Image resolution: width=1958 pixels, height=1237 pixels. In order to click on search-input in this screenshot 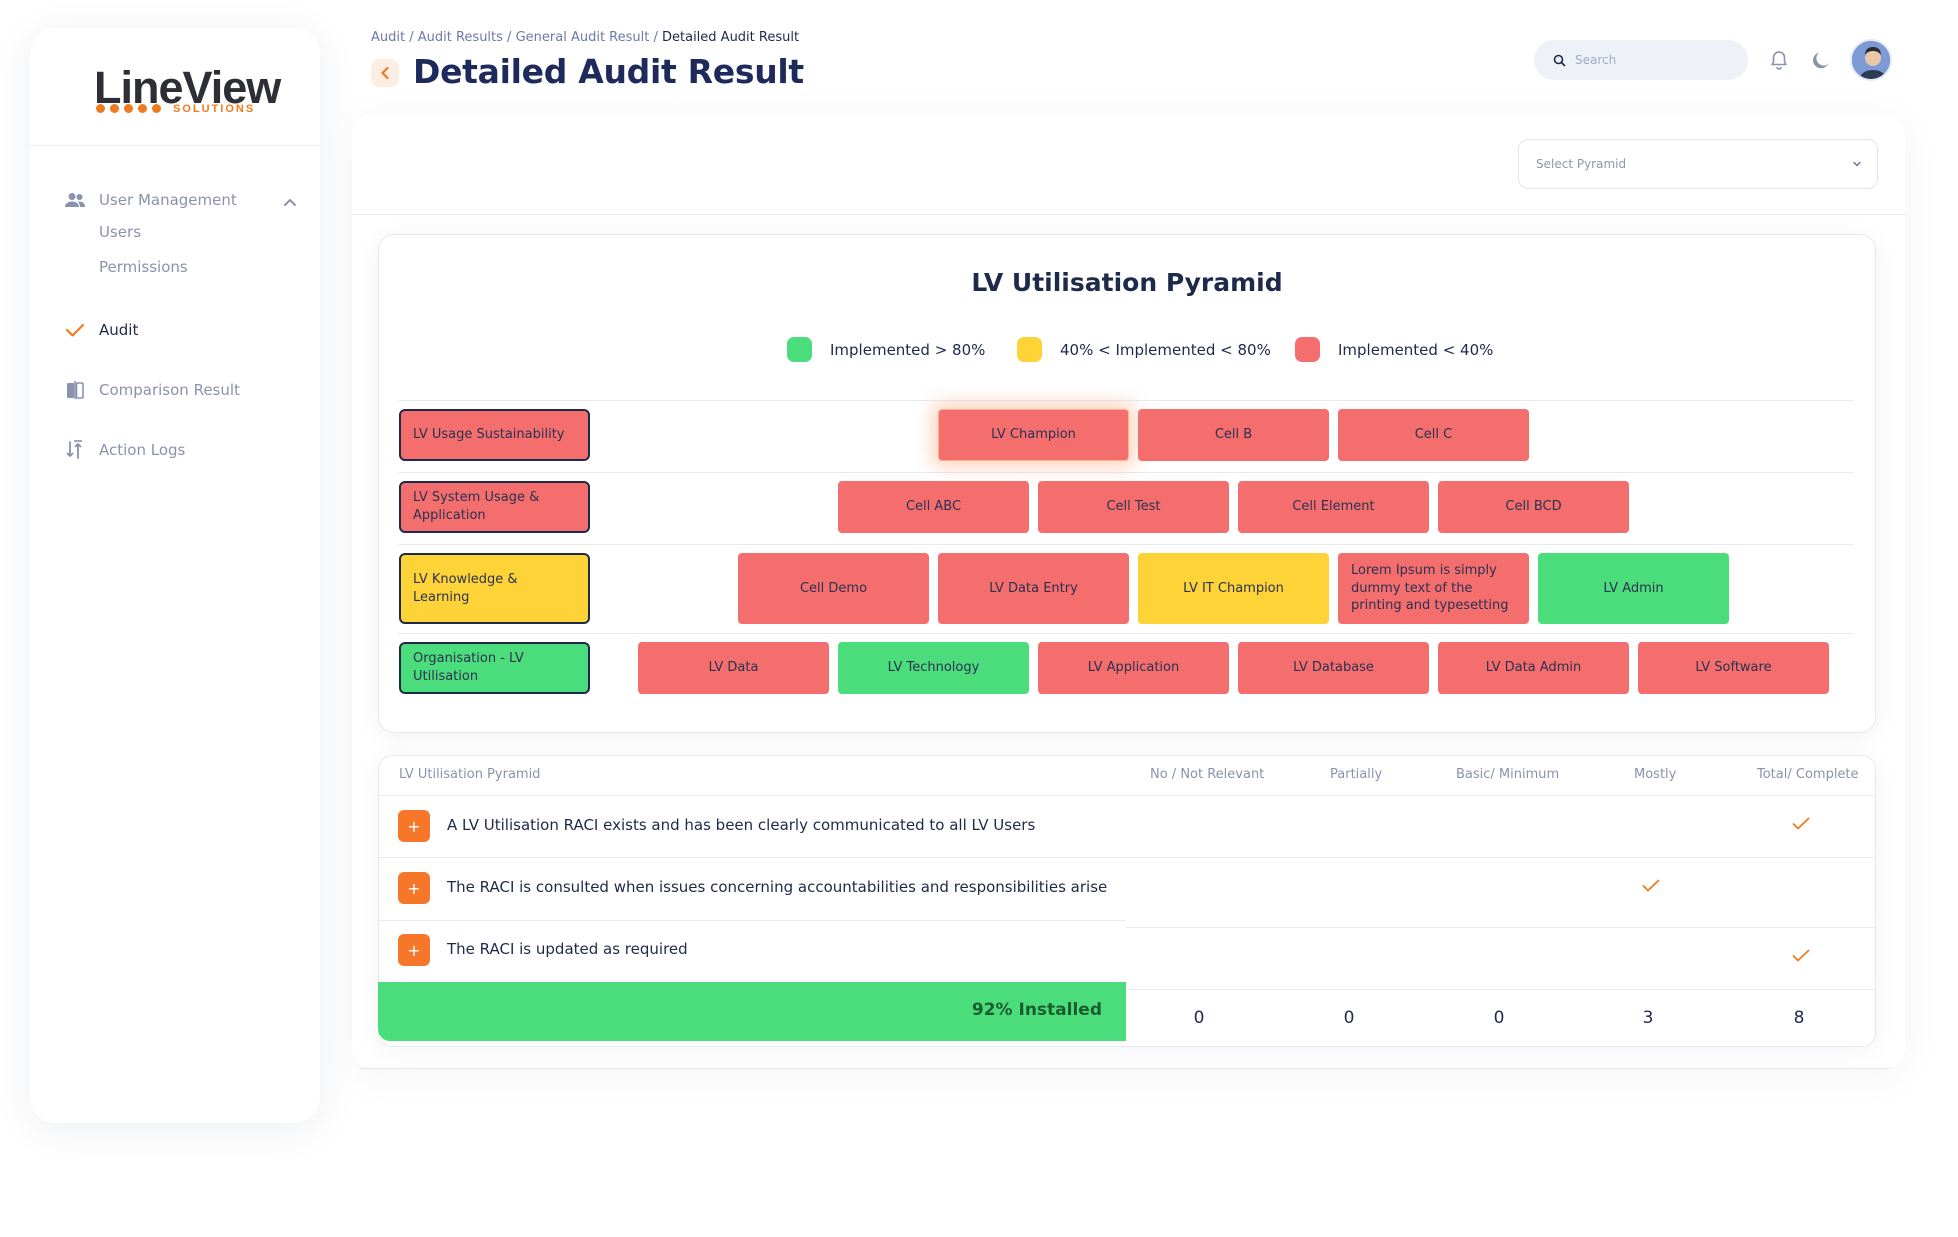, I will do `click(1655, 60)`.